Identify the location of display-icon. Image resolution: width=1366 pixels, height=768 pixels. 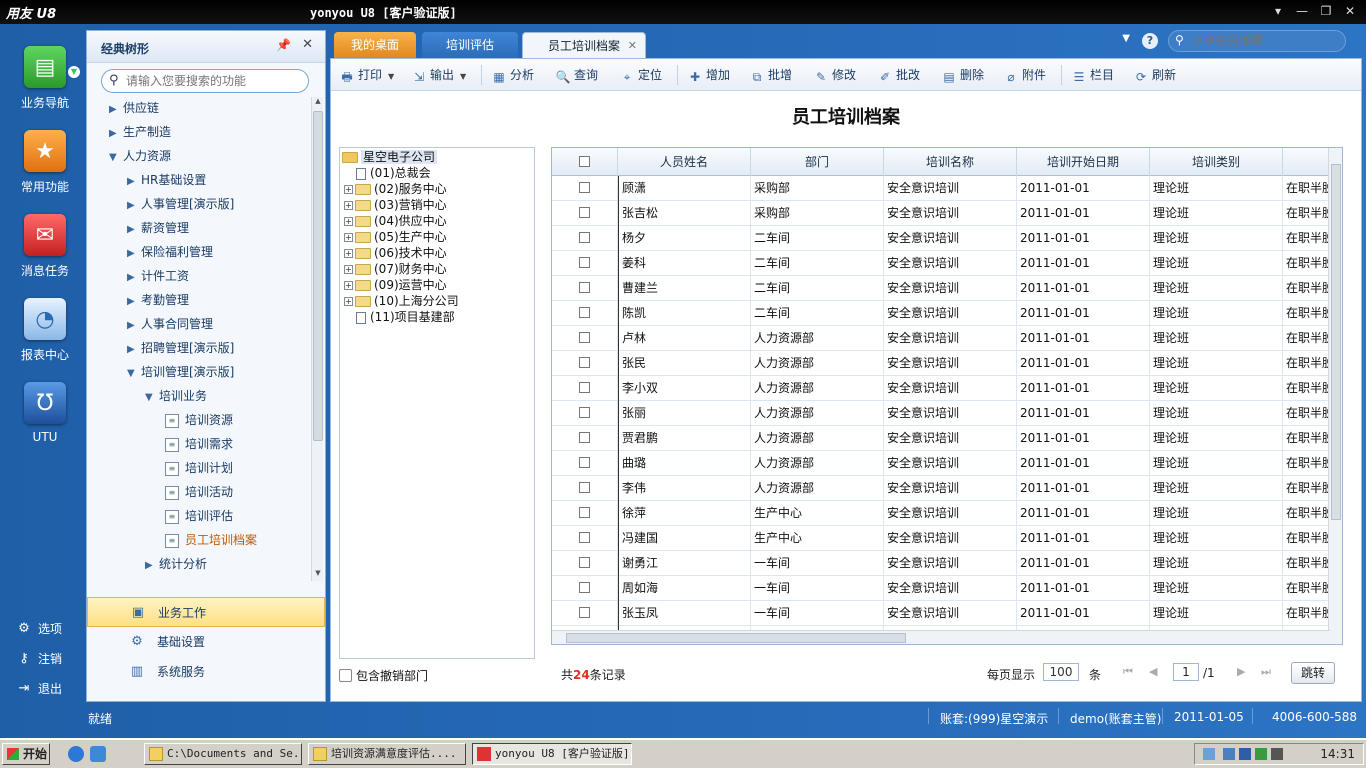
(1229, 754).